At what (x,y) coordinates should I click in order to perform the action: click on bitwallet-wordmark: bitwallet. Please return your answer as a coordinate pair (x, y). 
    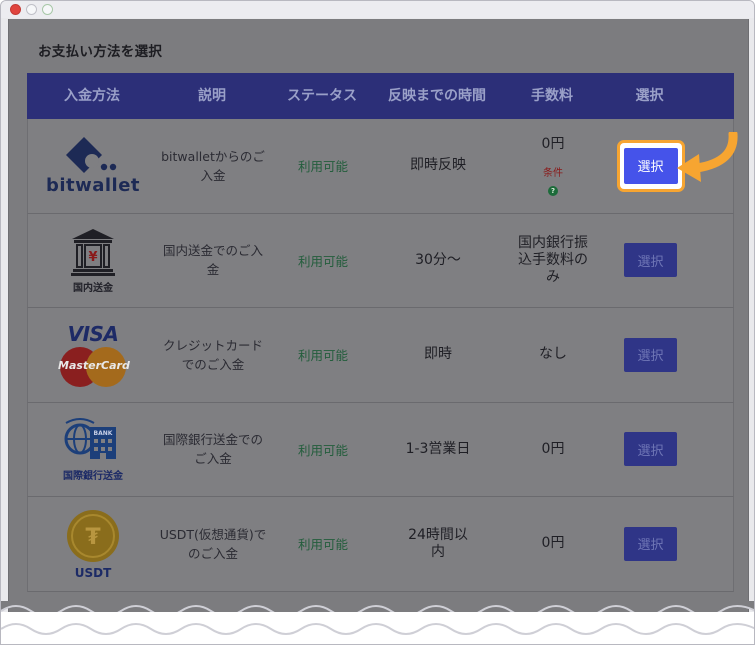
    Looking at the image, I should click on (93, 186).